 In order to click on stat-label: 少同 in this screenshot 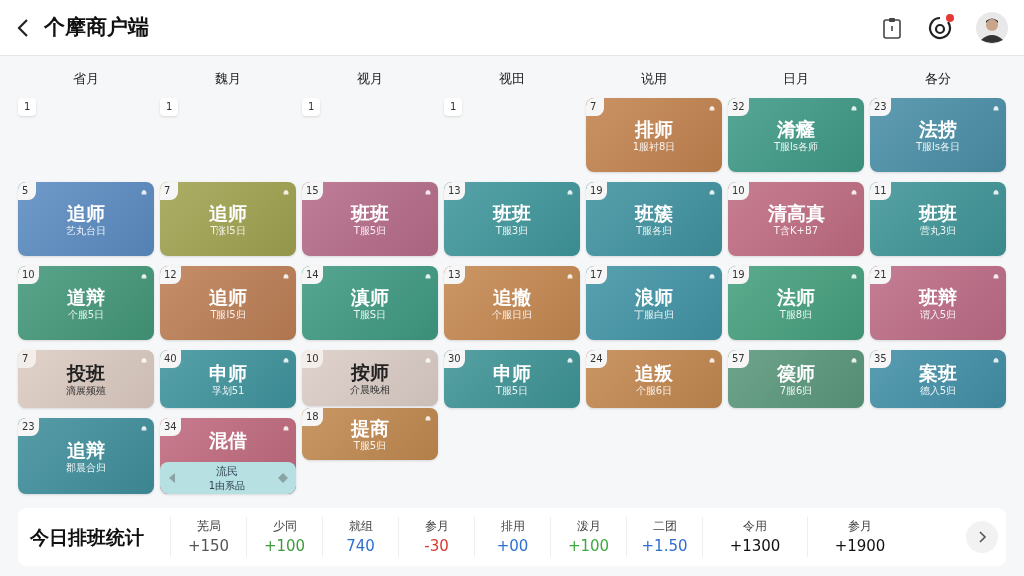, I will do `click(284, 526)`.